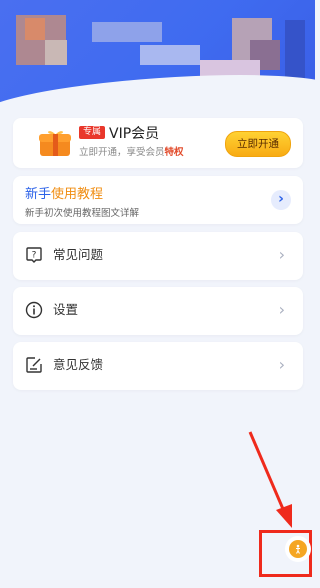 The height and width of the screenshot is (588, 320). Describe the element at coordinates (92, 132) in the screenshot. I see `exclusive-badge: 专属` at that location.